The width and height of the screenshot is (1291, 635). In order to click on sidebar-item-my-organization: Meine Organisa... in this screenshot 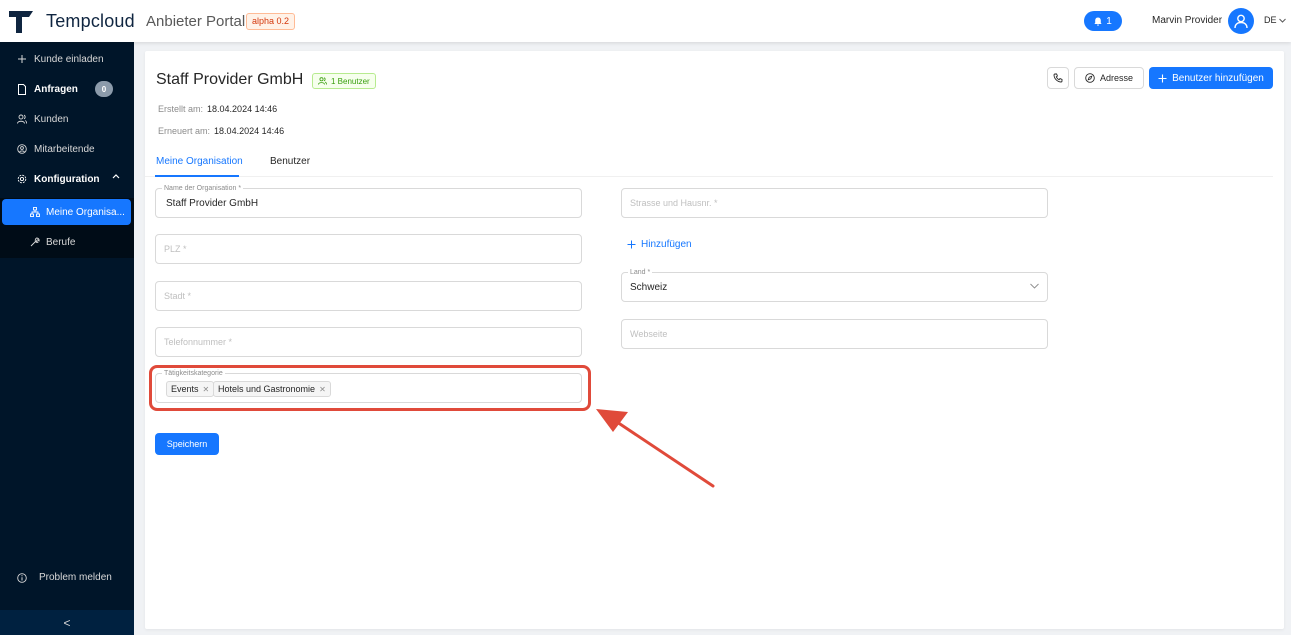, I will do `click(66, 212)`.